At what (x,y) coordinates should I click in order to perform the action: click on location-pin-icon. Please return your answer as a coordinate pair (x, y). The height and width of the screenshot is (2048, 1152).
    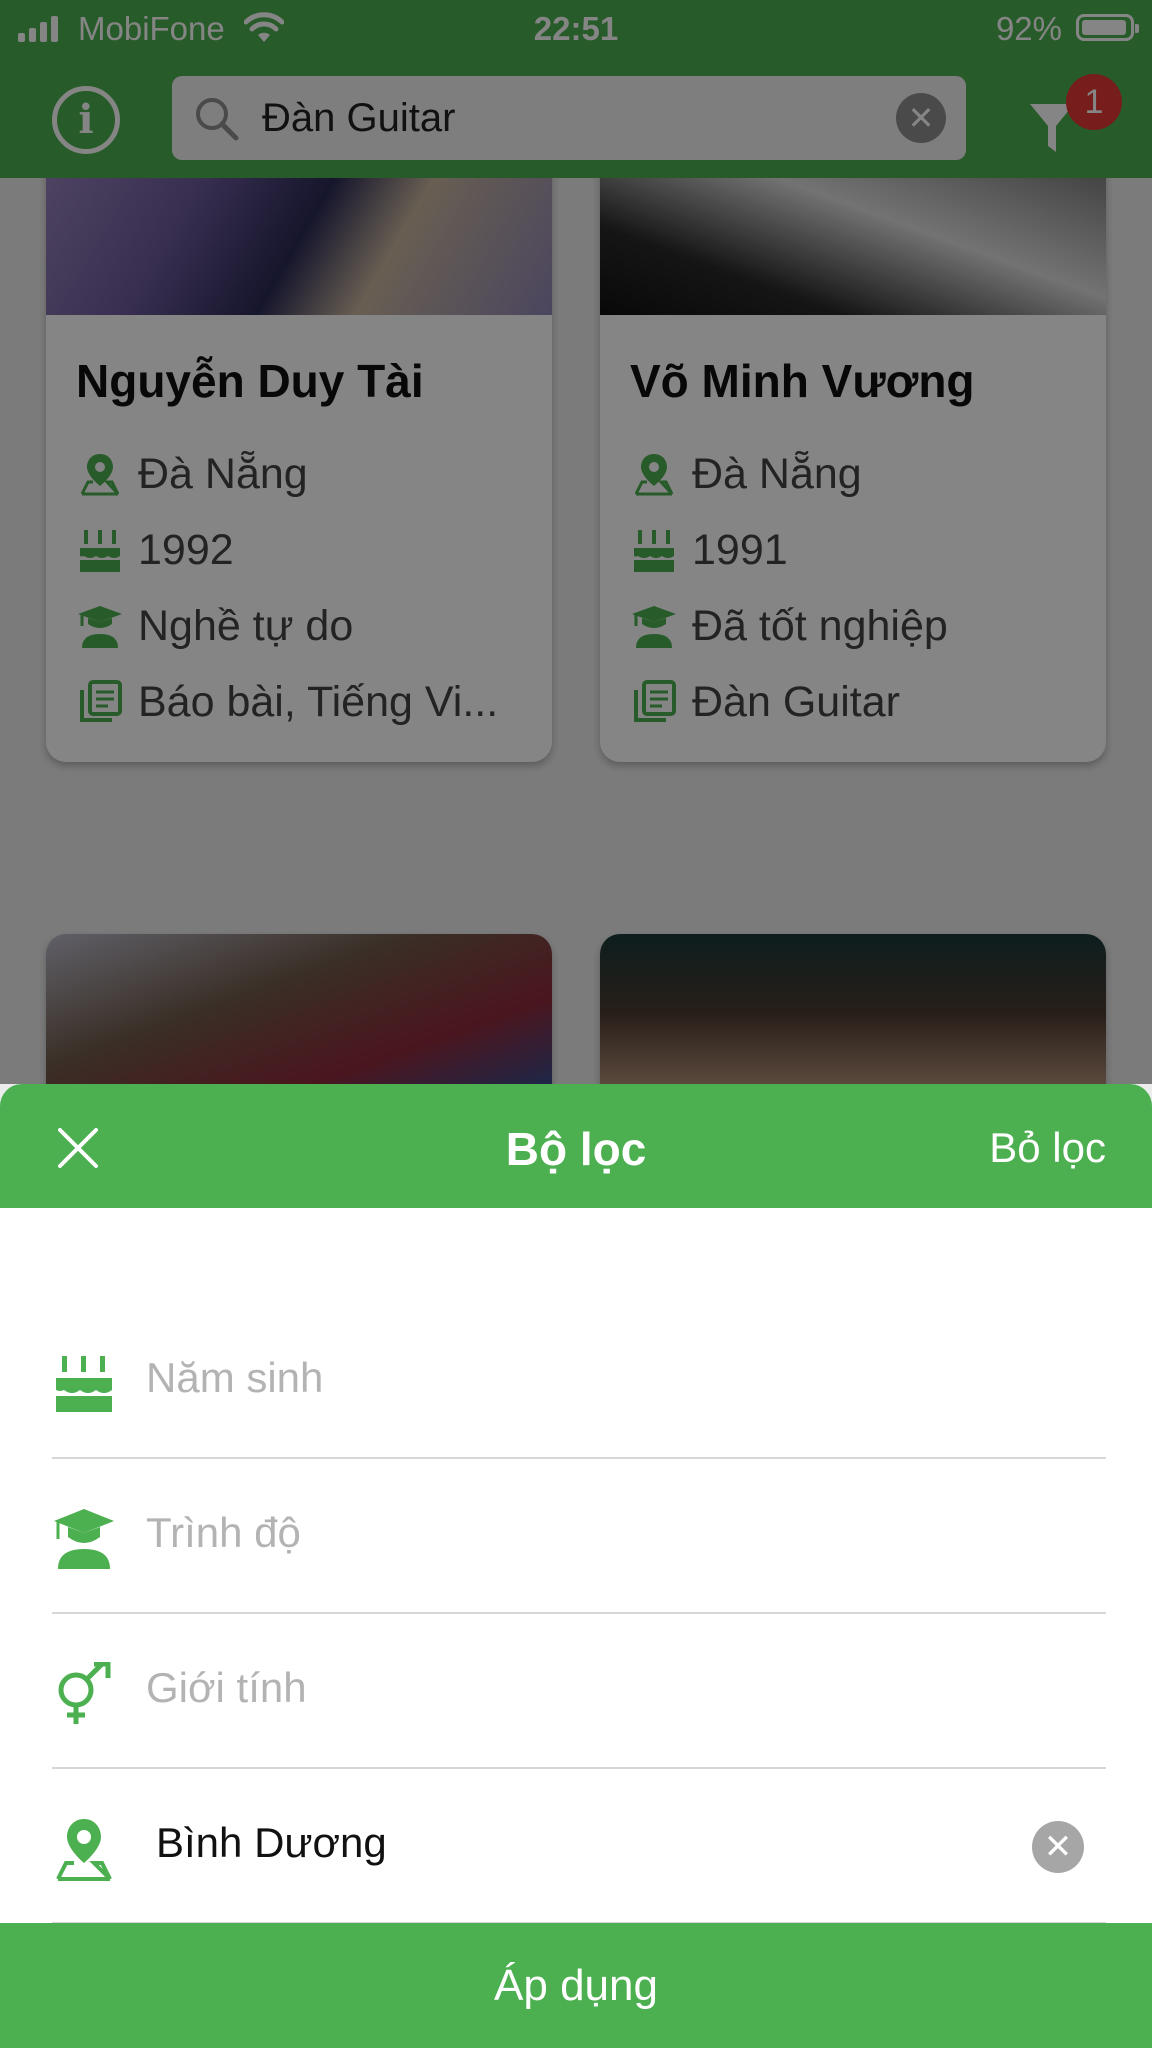
    Looking at the image, I should click on (84, 1850).